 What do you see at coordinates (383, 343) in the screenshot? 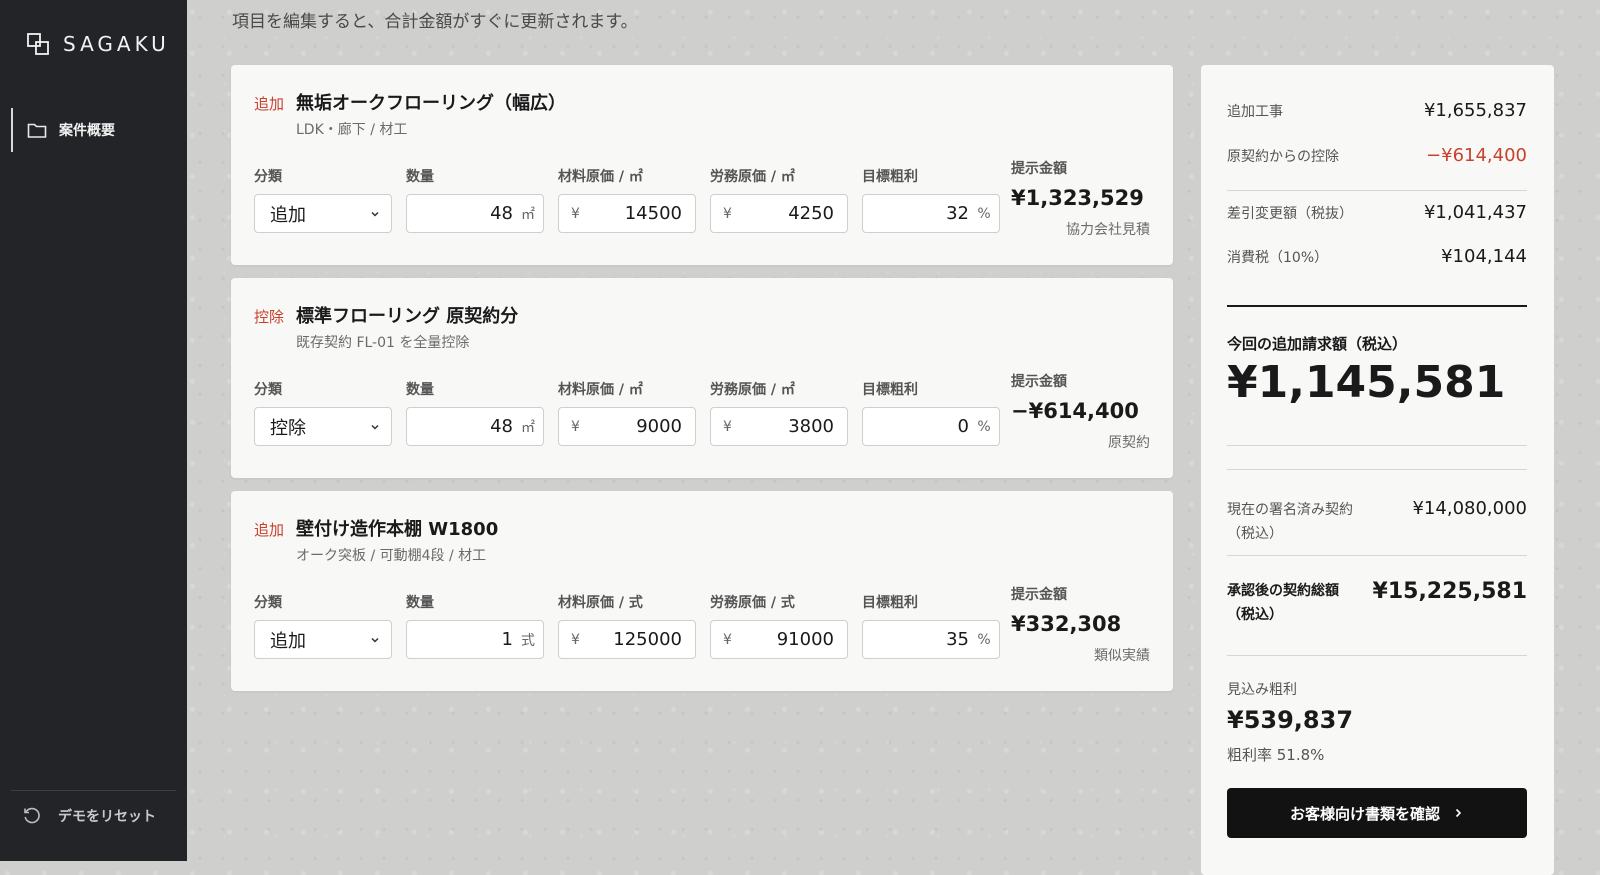
I see `item-subtitle: 既存契約 FL-01 を全量控除` at bounding box center [383, 343].